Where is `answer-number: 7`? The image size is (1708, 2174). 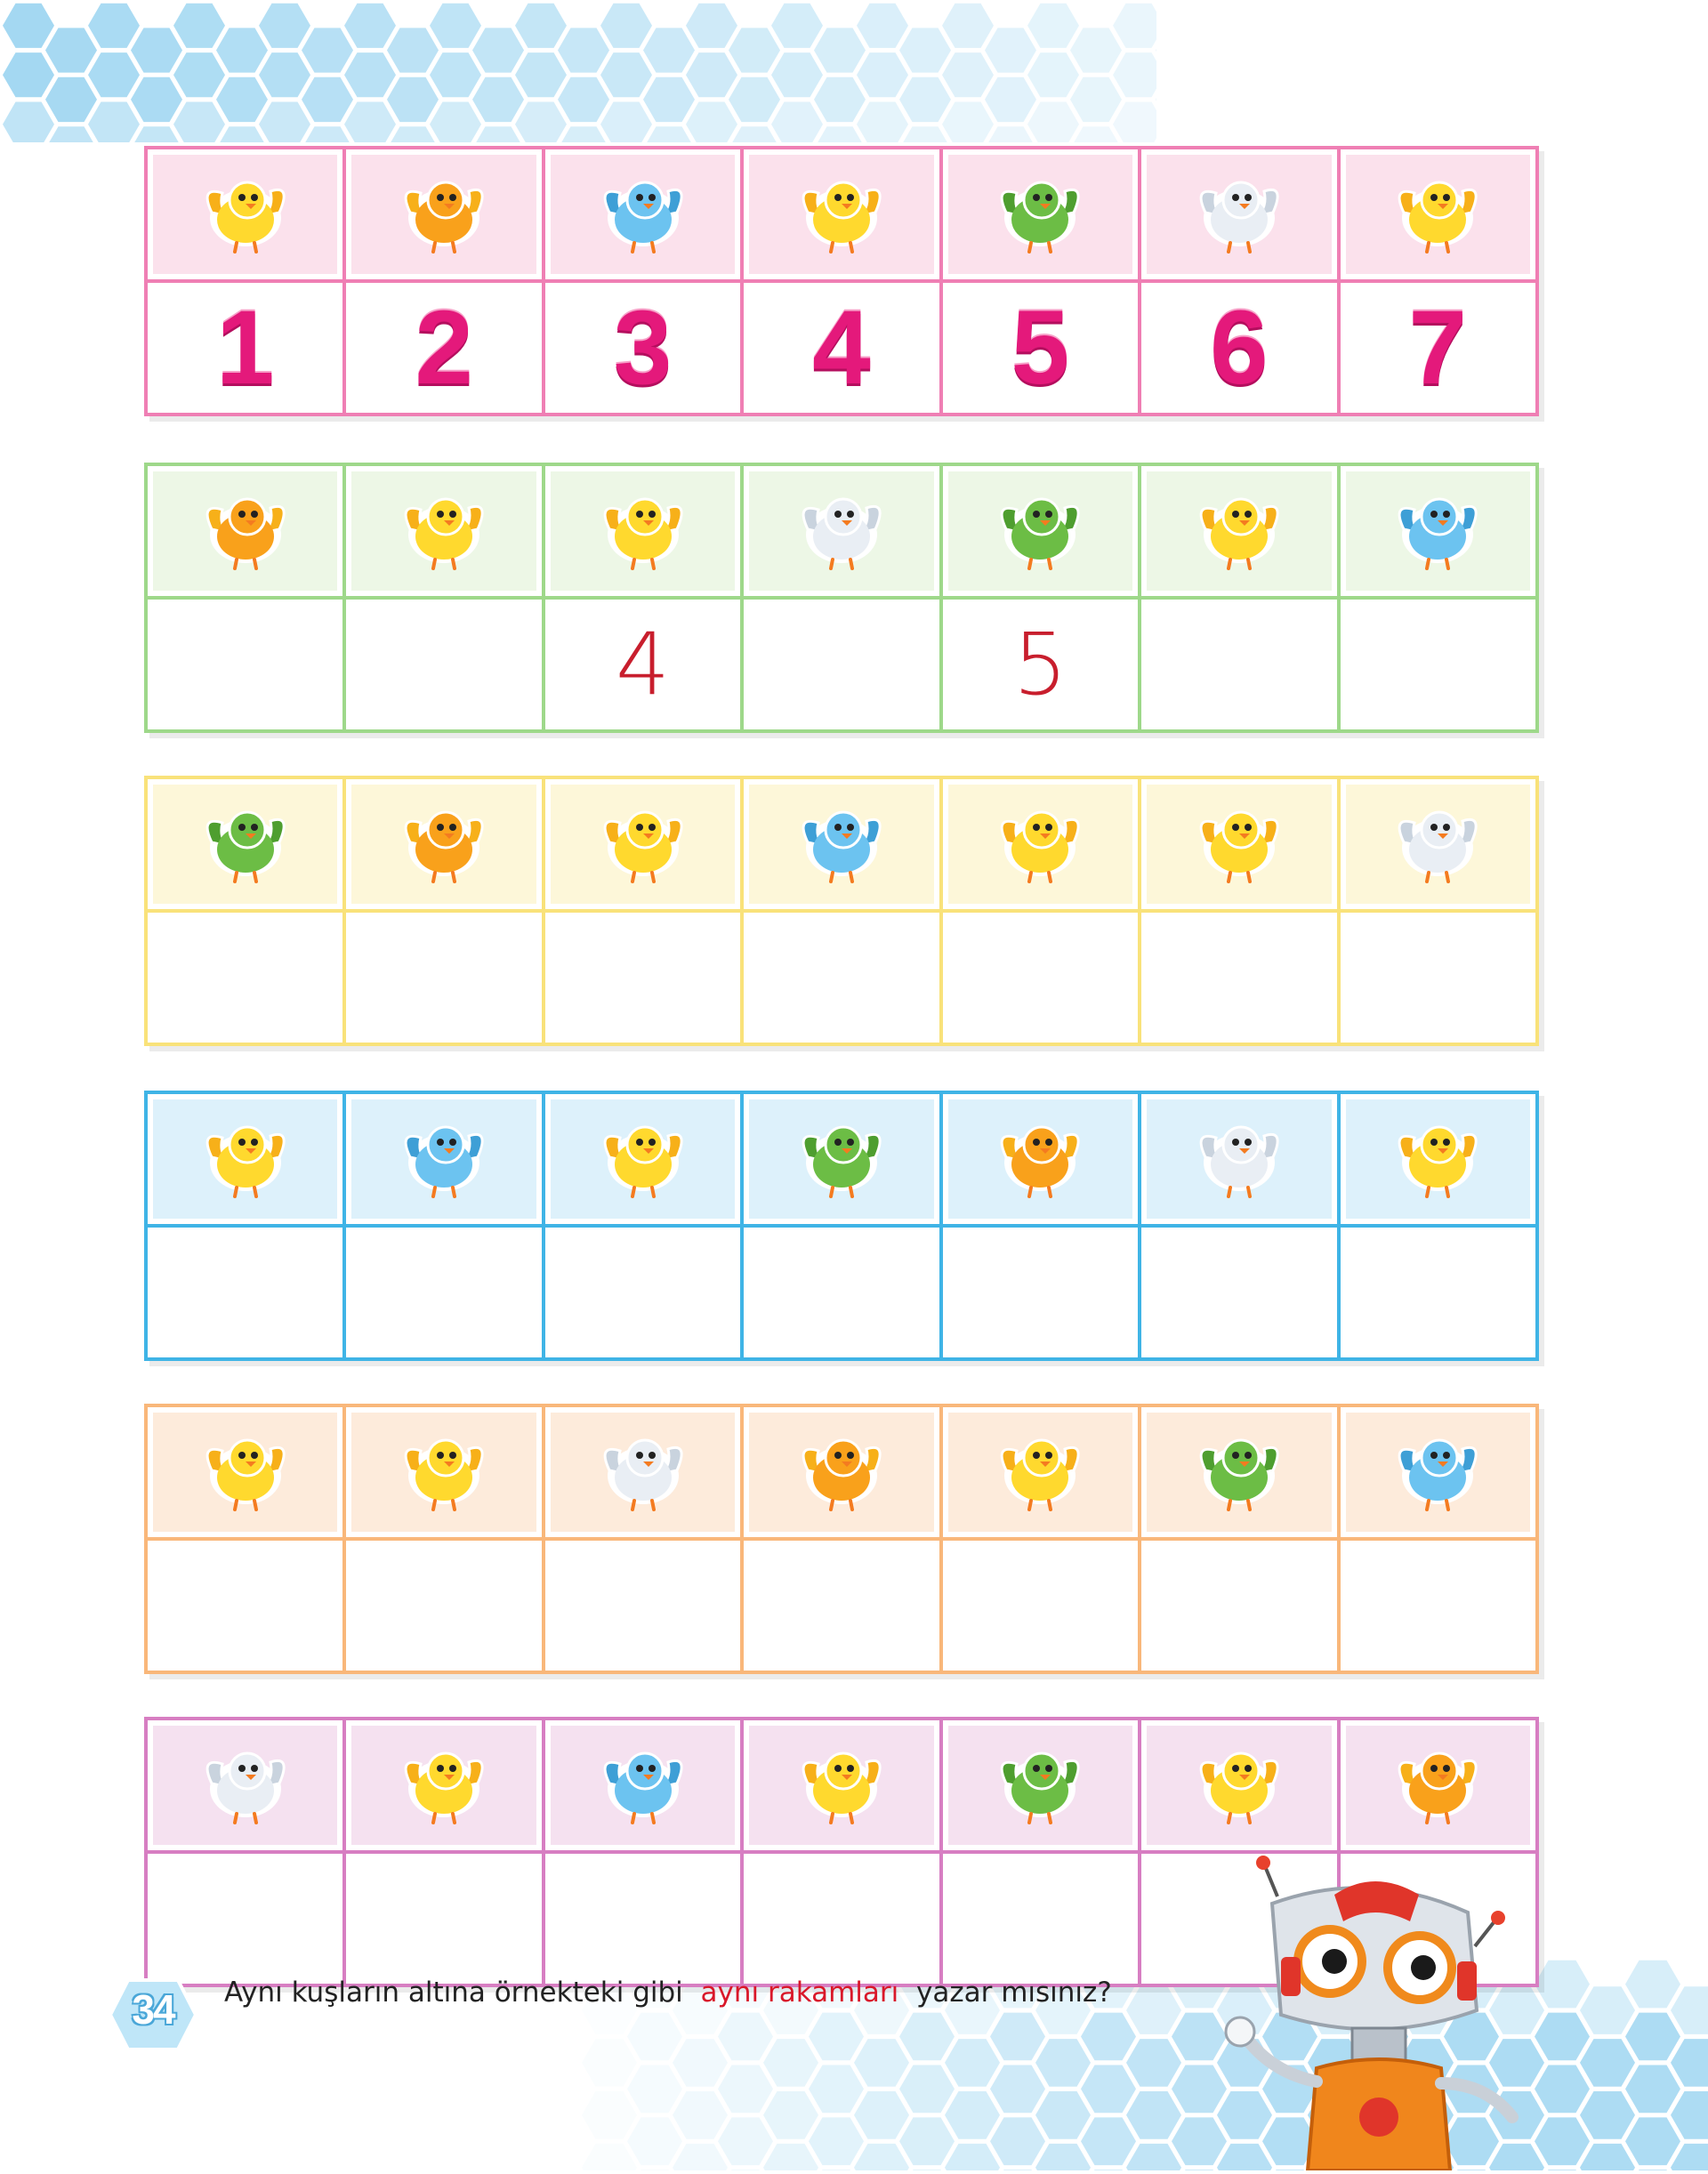
answer-number: 7 is located at coordinates (1438, 348).